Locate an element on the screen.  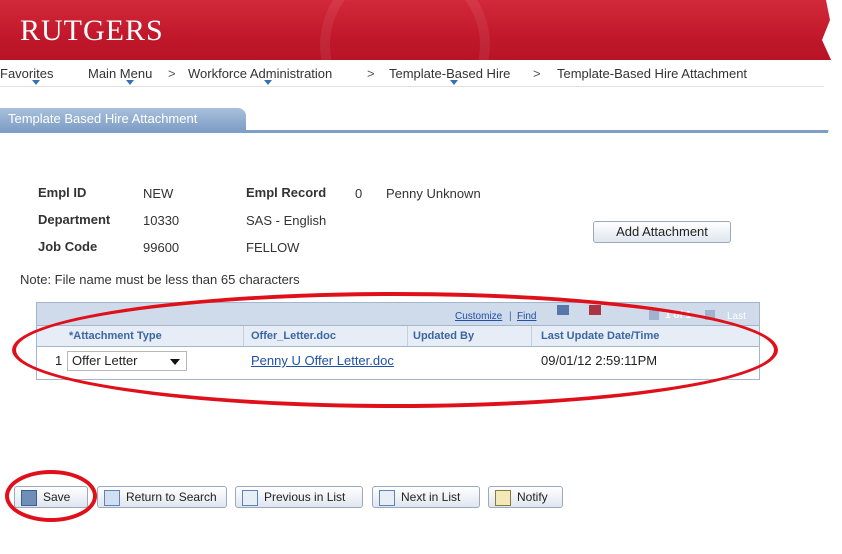
empl-id-label: Empl ID is located at coordinates (62, 192).